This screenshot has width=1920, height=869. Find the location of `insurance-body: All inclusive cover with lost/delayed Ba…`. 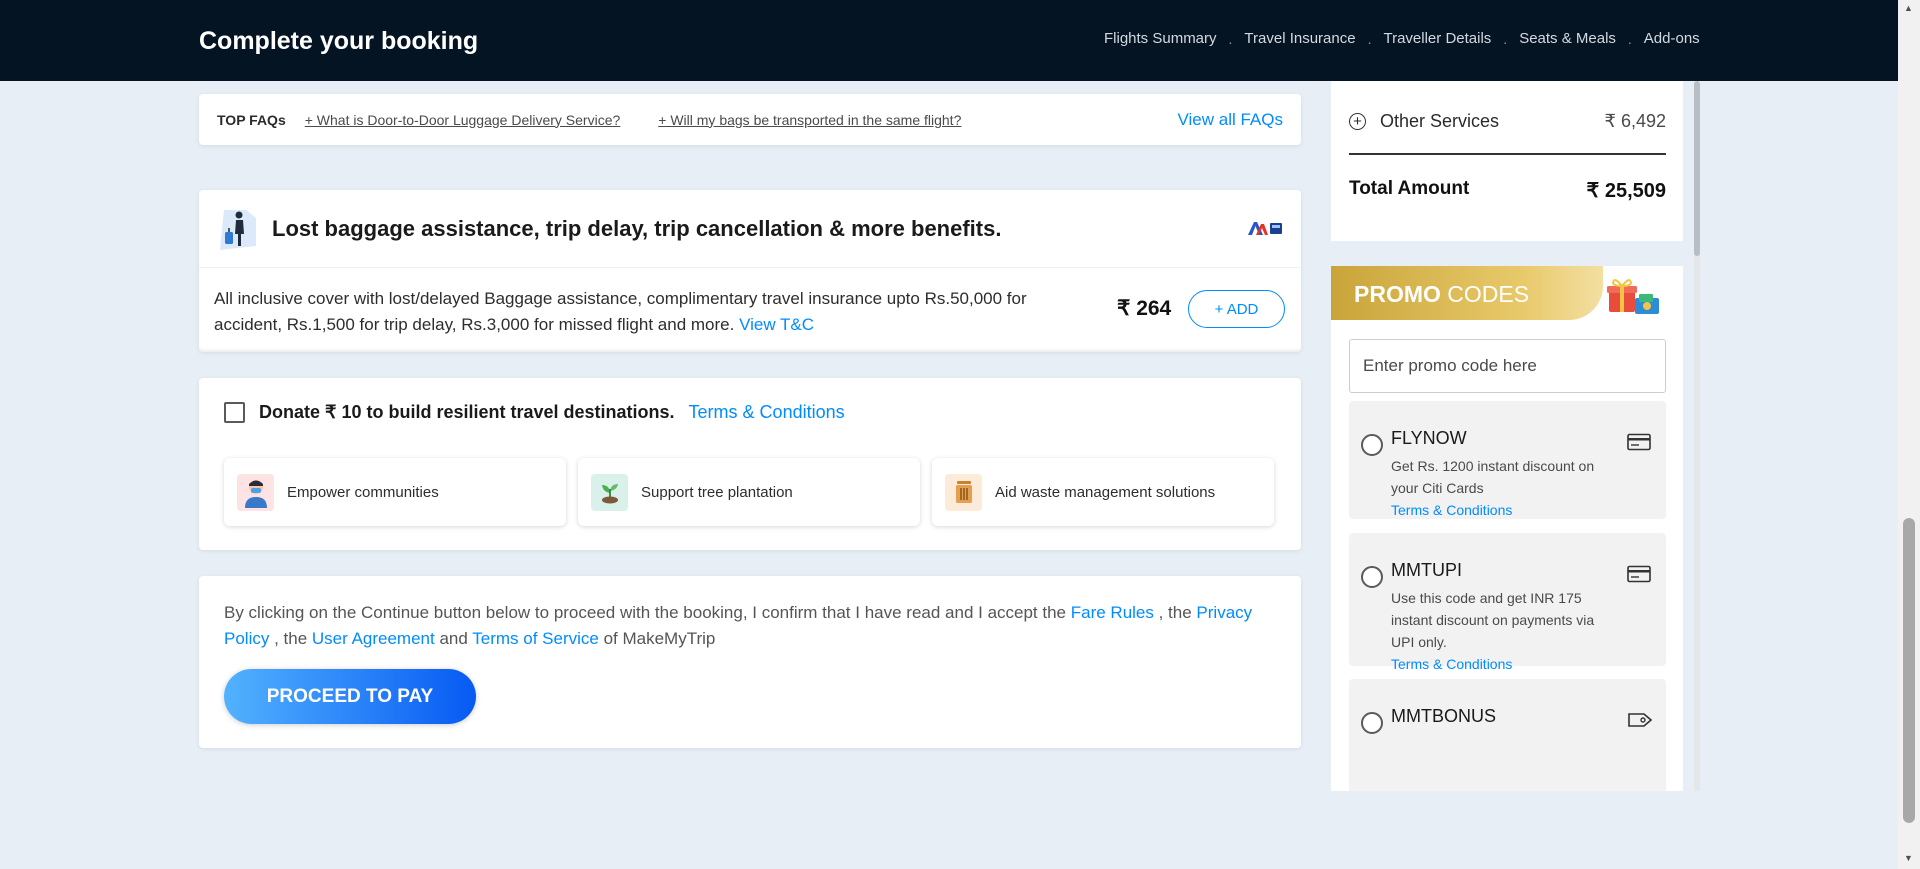

insurance-body: All inclusive cover with lost/delayed Ba… is located at coordinates (750, 310).